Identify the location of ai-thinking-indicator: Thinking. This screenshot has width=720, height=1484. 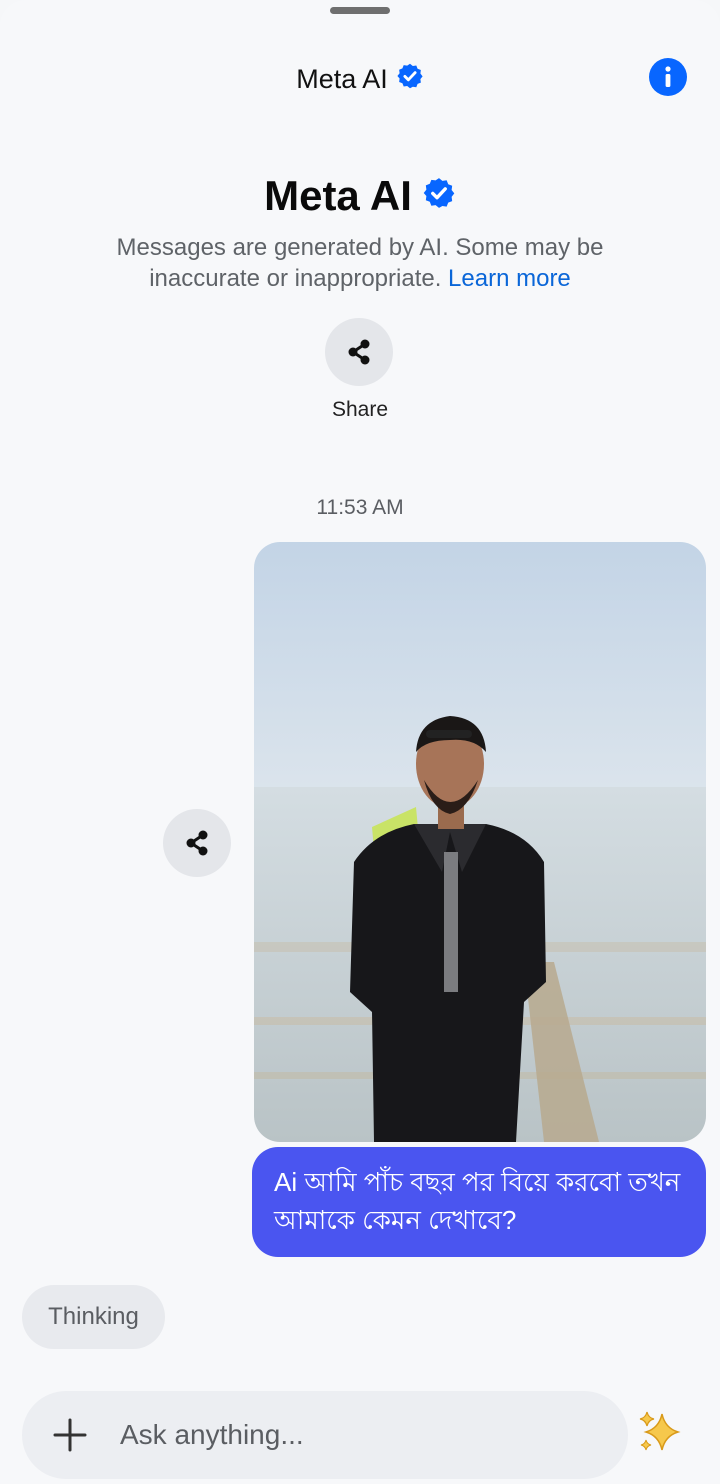
(93, 1317).